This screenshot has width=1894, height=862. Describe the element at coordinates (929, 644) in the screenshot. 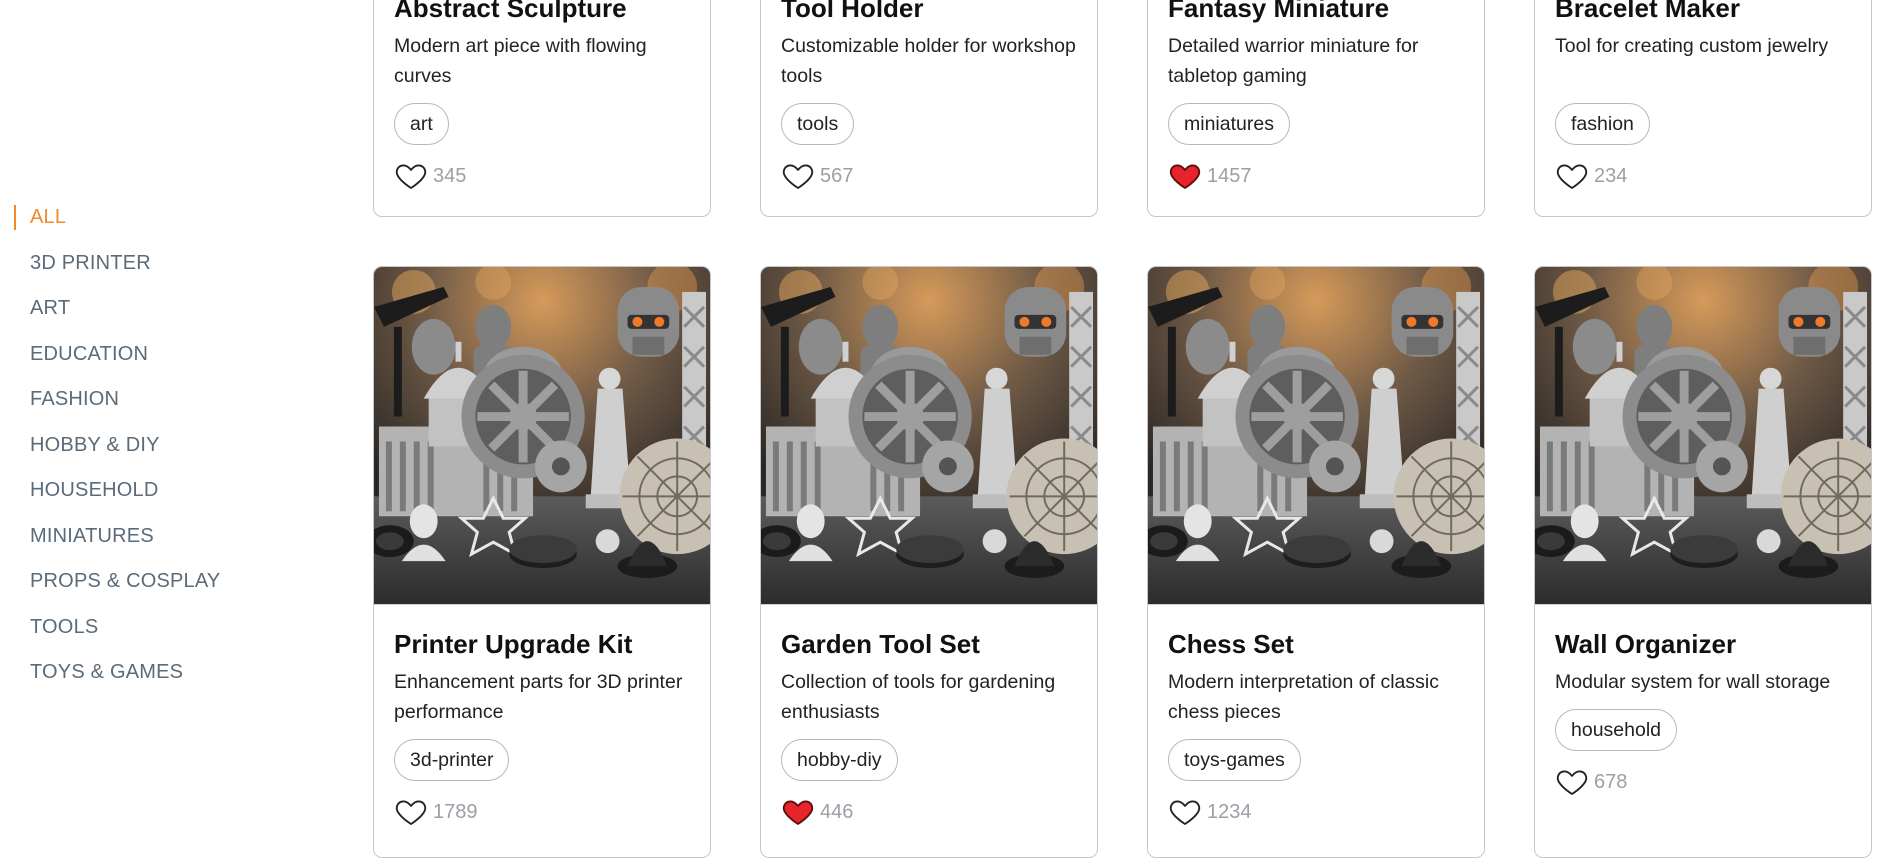

I see `card-title: Garden Tool Set` at that location.